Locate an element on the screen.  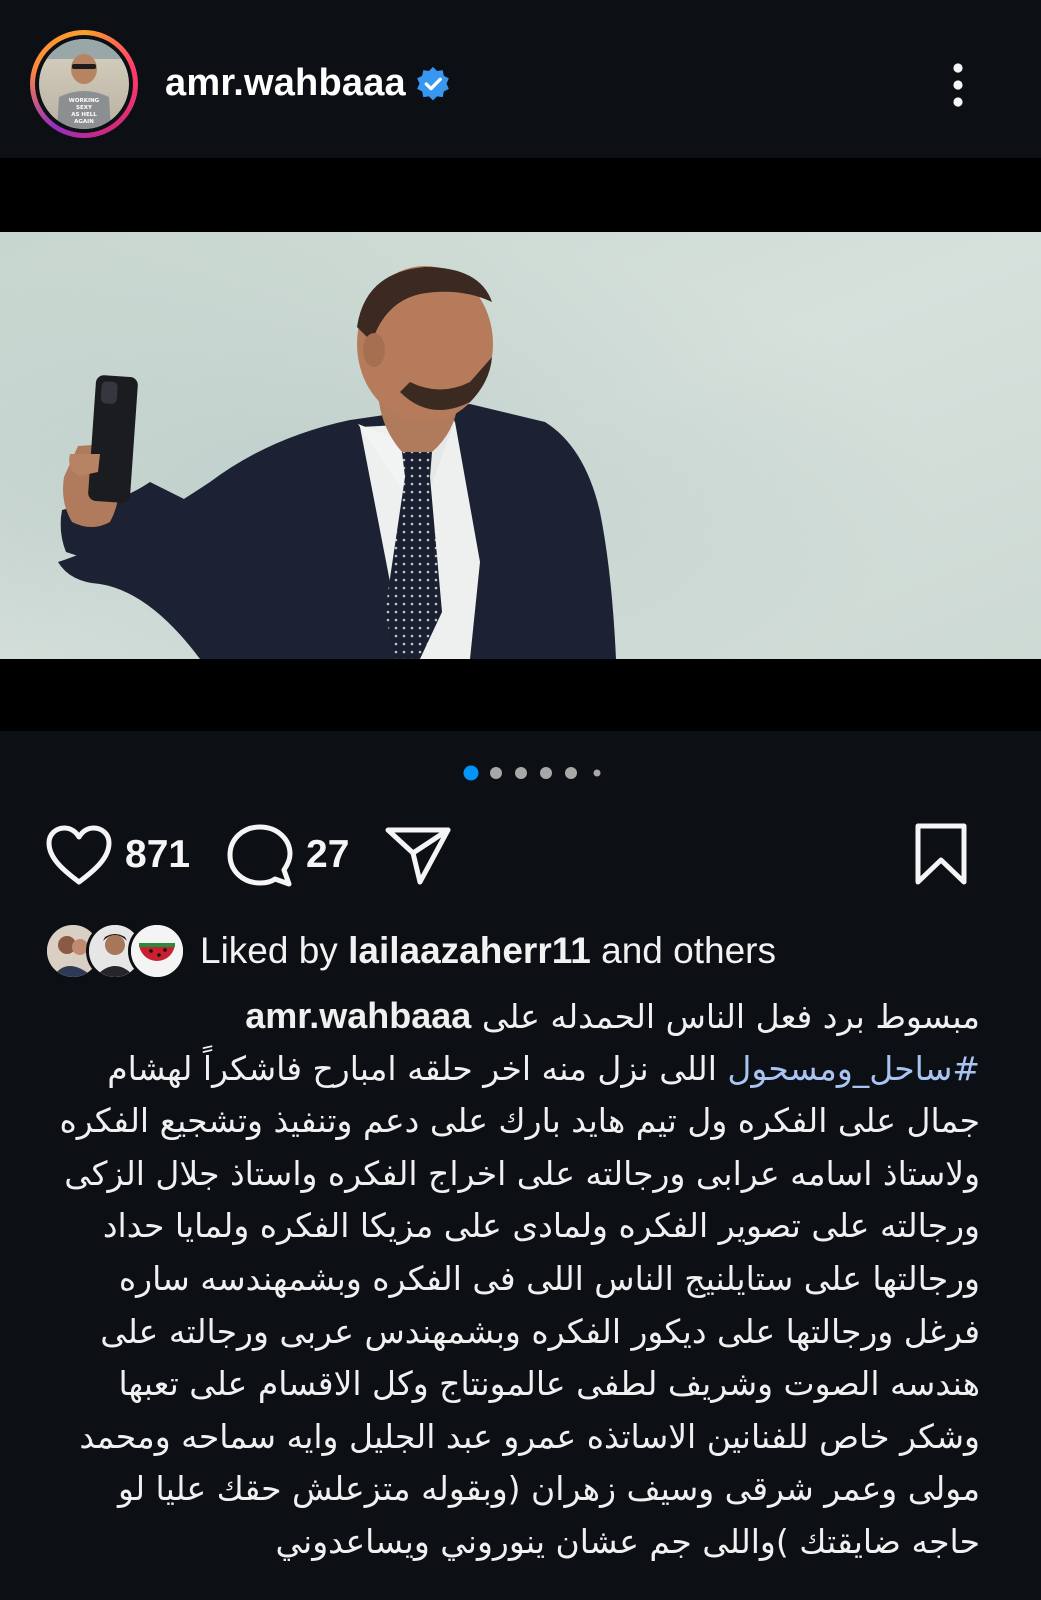
liked-by-suffix: and others is located at coordinates (683, 950).